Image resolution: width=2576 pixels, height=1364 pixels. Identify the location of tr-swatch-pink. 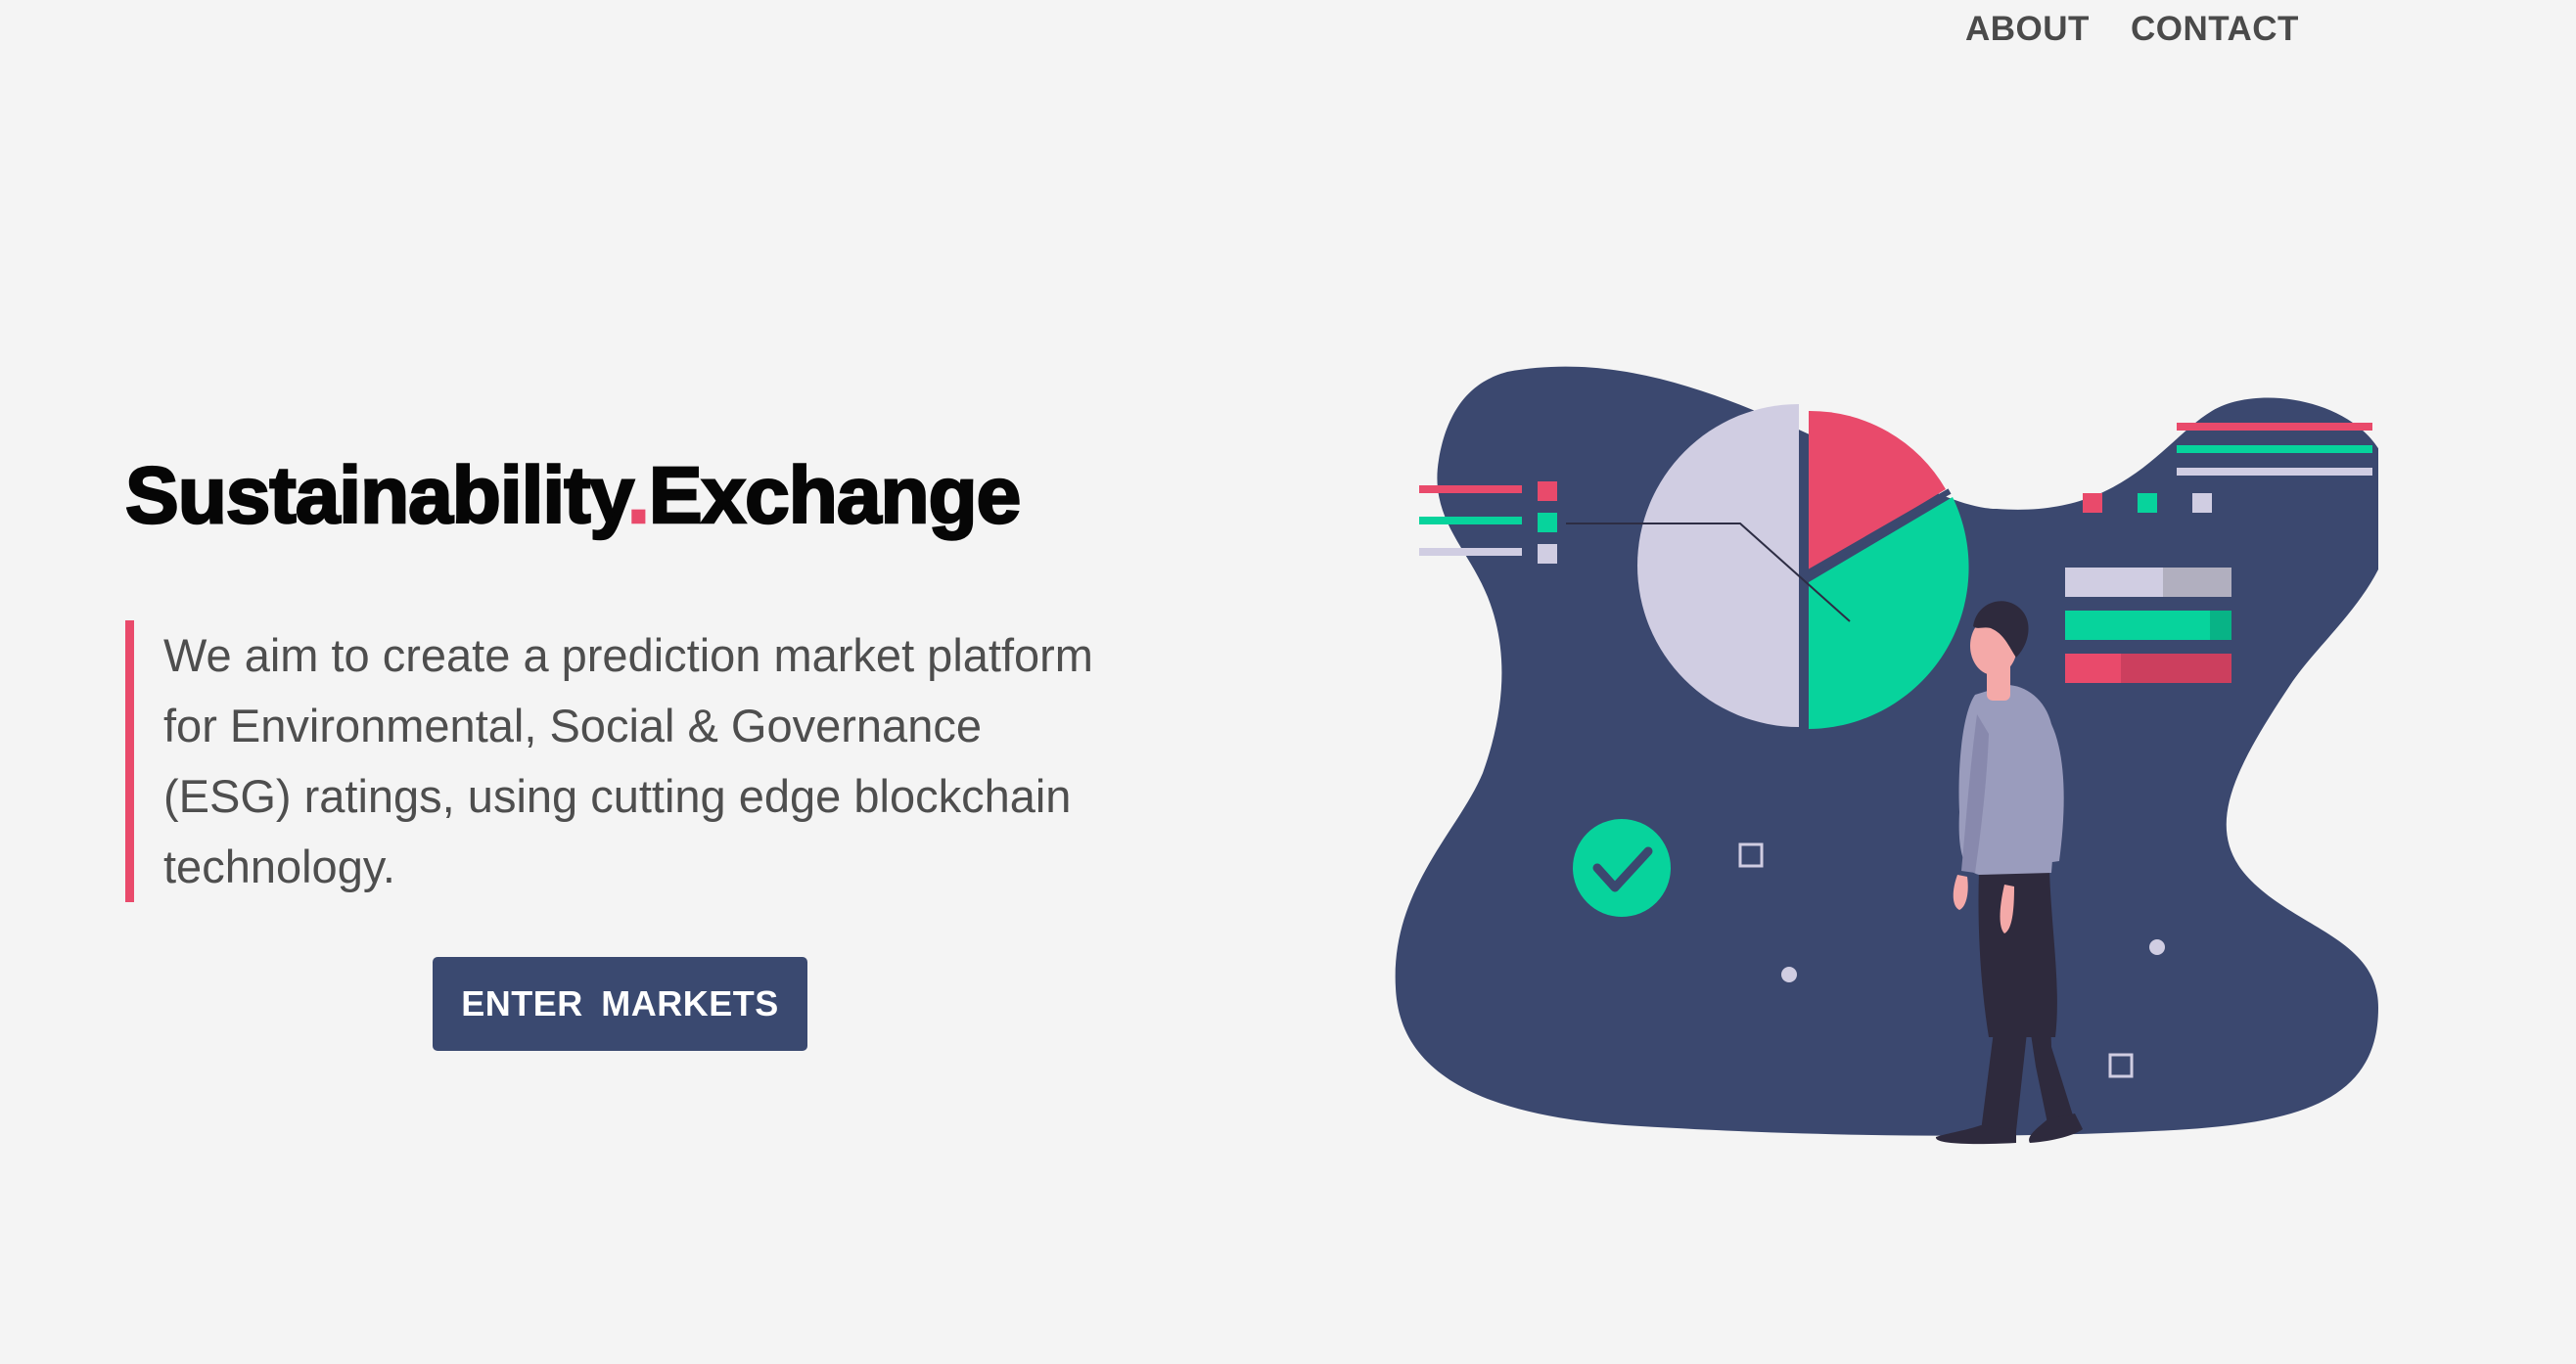
(2093, 503).